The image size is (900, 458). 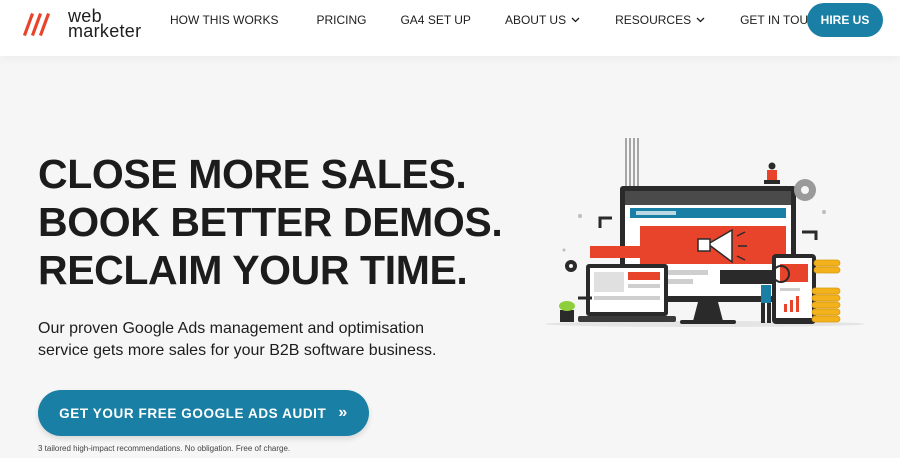 What do you see at coordinates (341, 20) in the screenshot?
I see `nav-pricing: PRICING` at bounding box center [341, 20].